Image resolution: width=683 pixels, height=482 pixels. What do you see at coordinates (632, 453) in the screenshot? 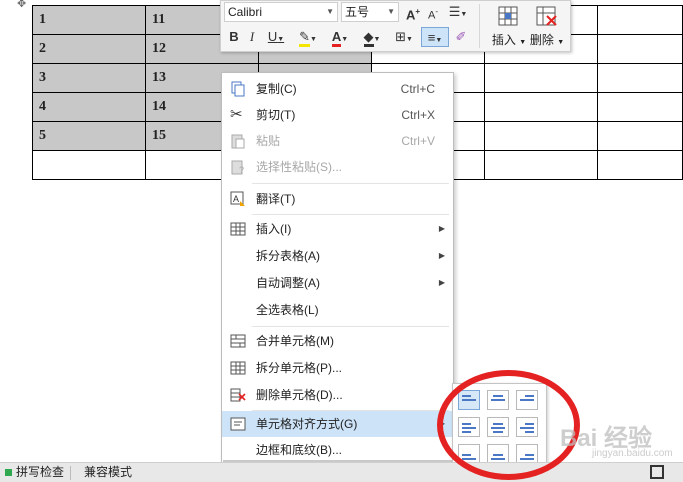
I see `watermark-url: jingyan.baidu.com` at bounding box center [632, 453].